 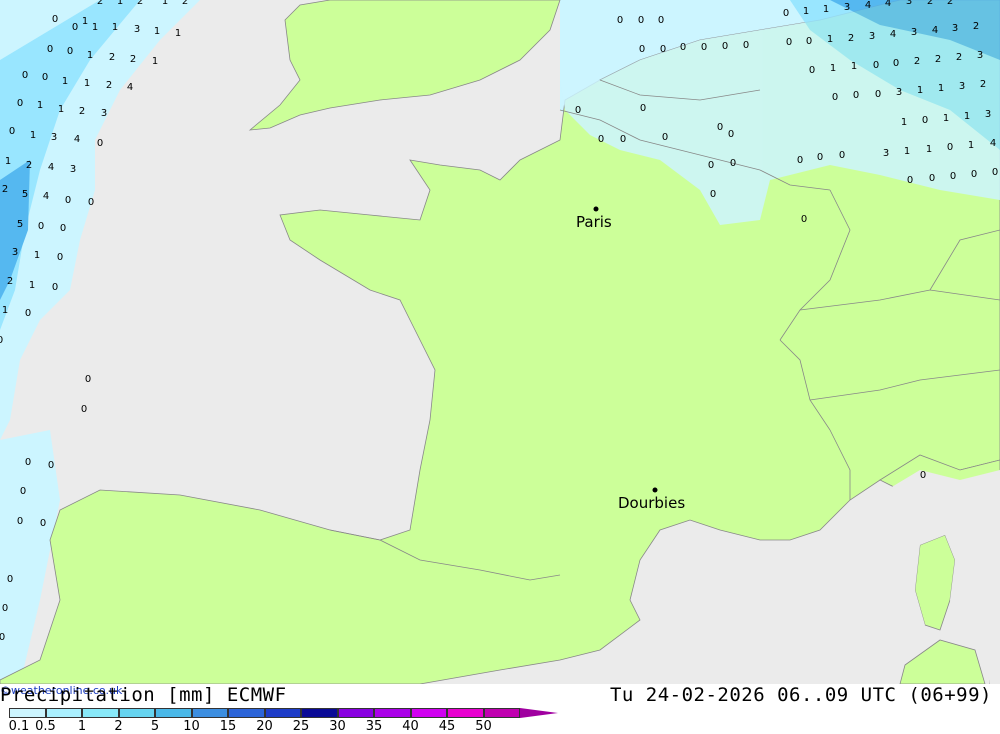 I want to click on legend-tick-label: 35, so click(x=374, y=726).